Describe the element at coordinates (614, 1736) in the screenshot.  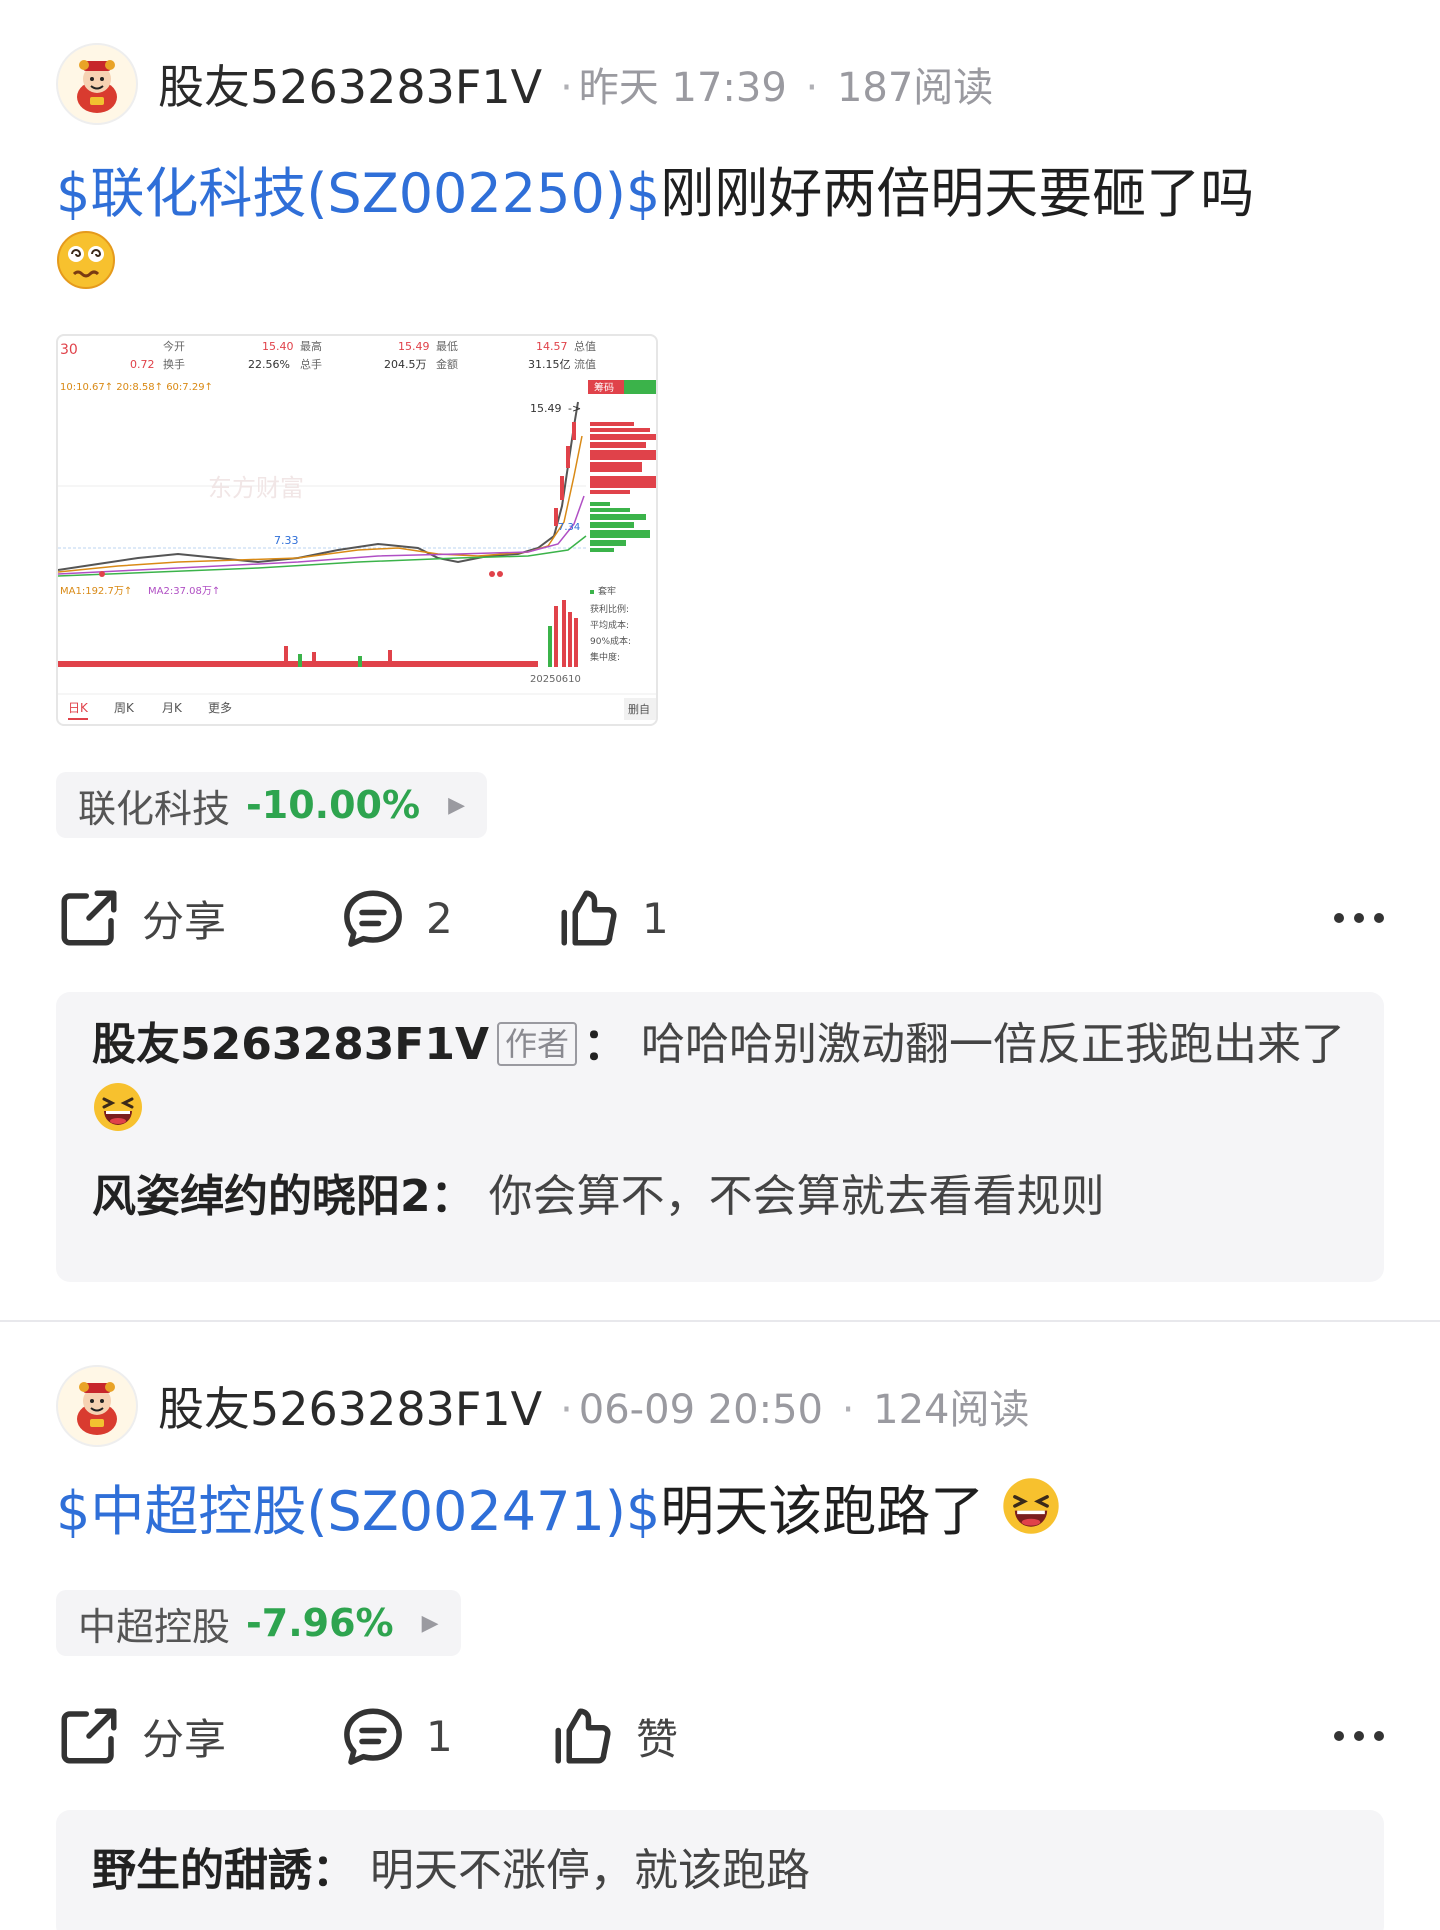
I see `like-button: 赞` at that location.